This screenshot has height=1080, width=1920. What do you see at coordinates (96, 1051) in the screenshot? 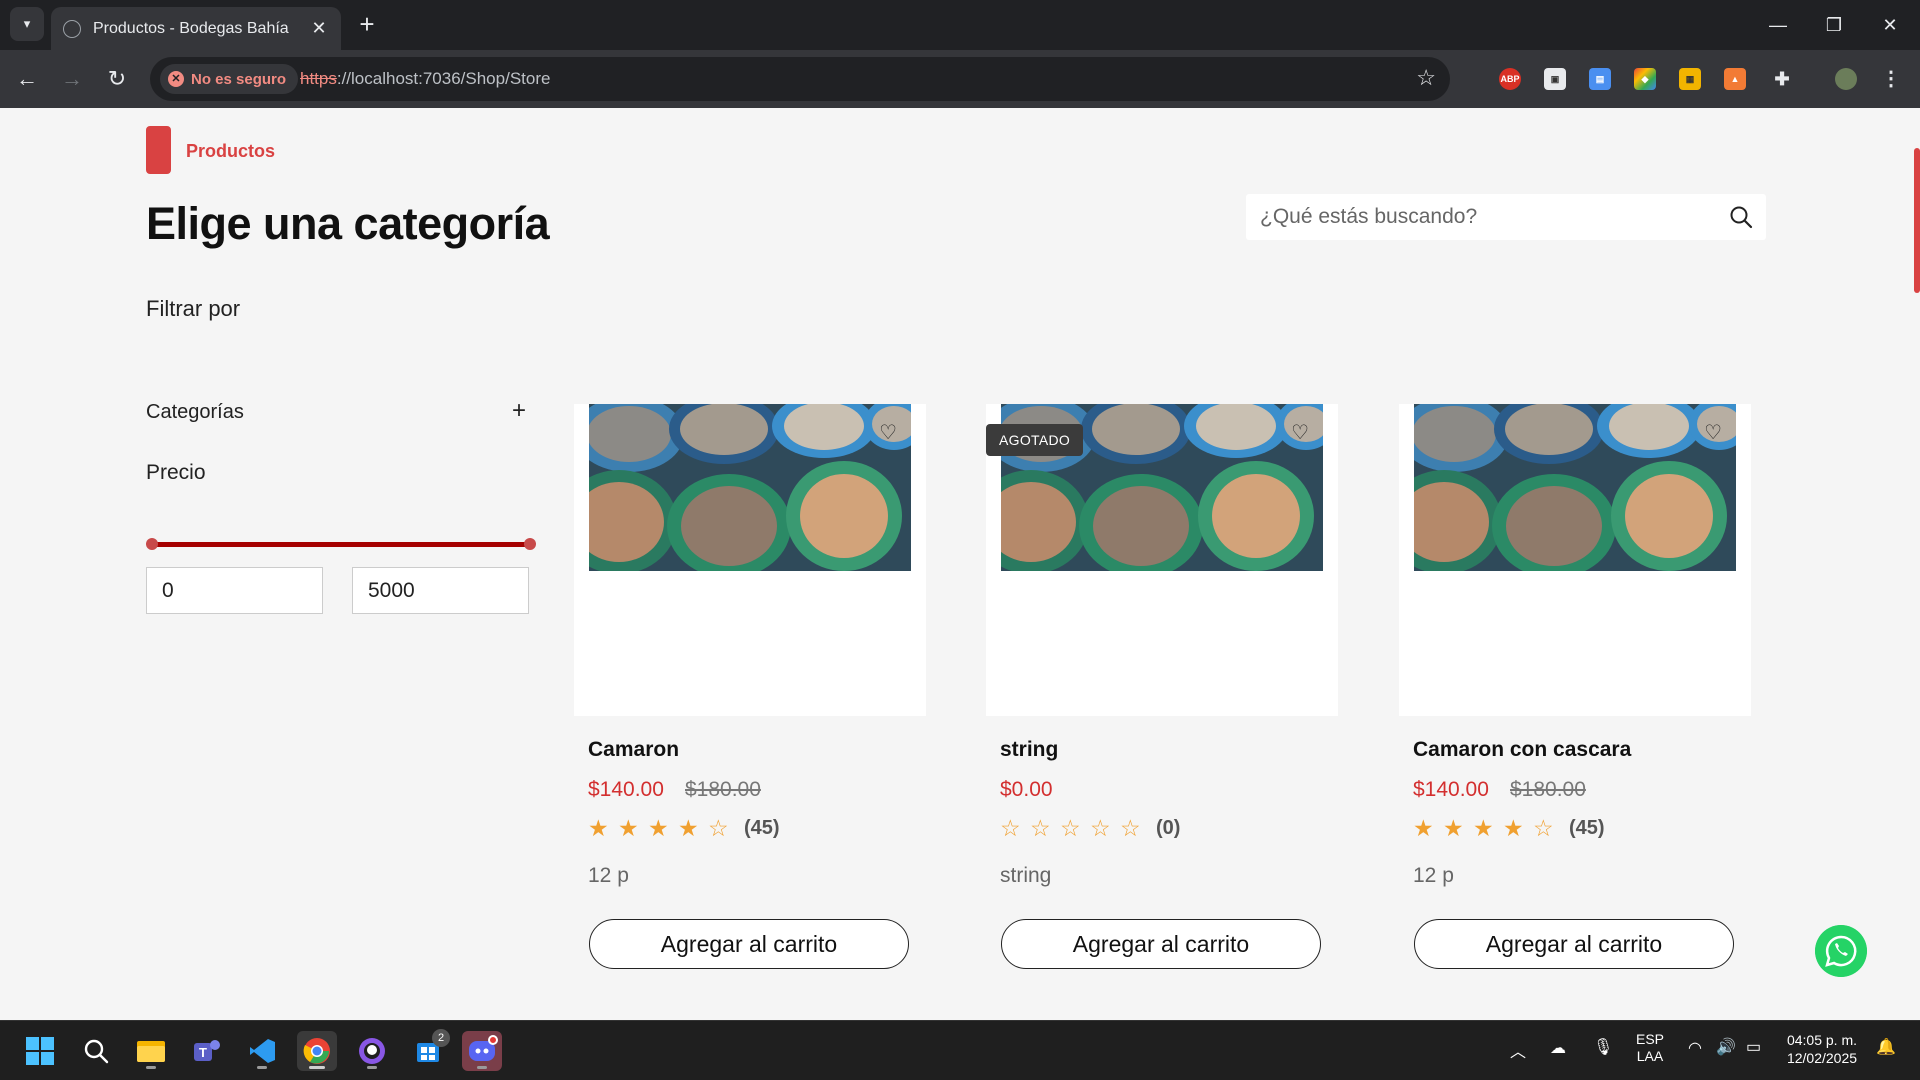
I see `taskbar-search-icon` at bounding box center [96, 1051].